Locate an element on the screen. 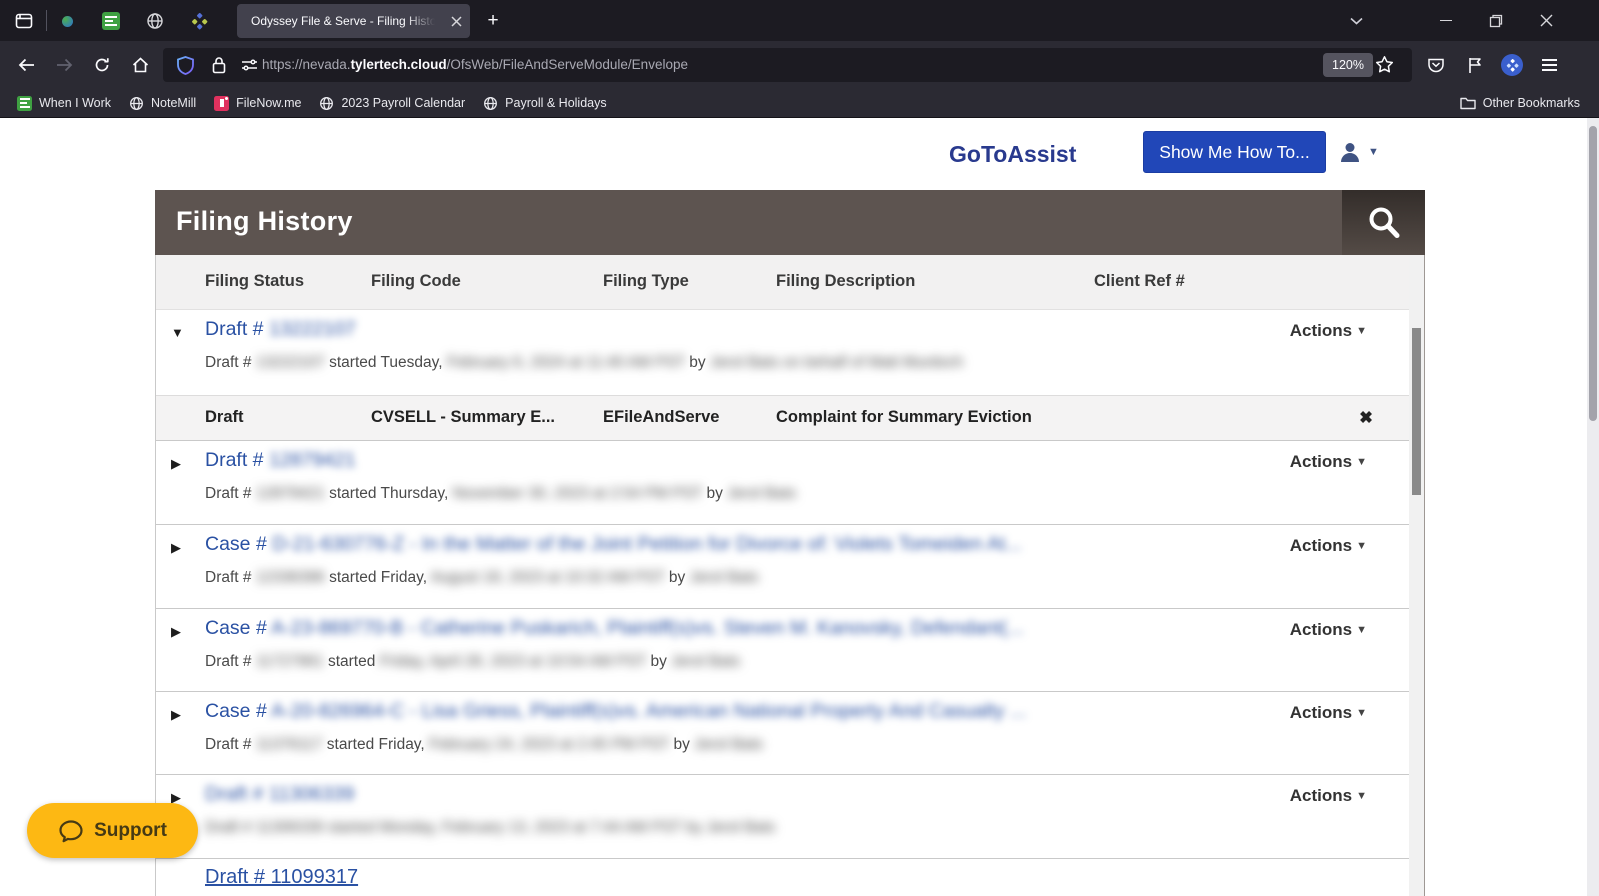  zoom-level-badge: 120% is located at coordinates (1348, 65).